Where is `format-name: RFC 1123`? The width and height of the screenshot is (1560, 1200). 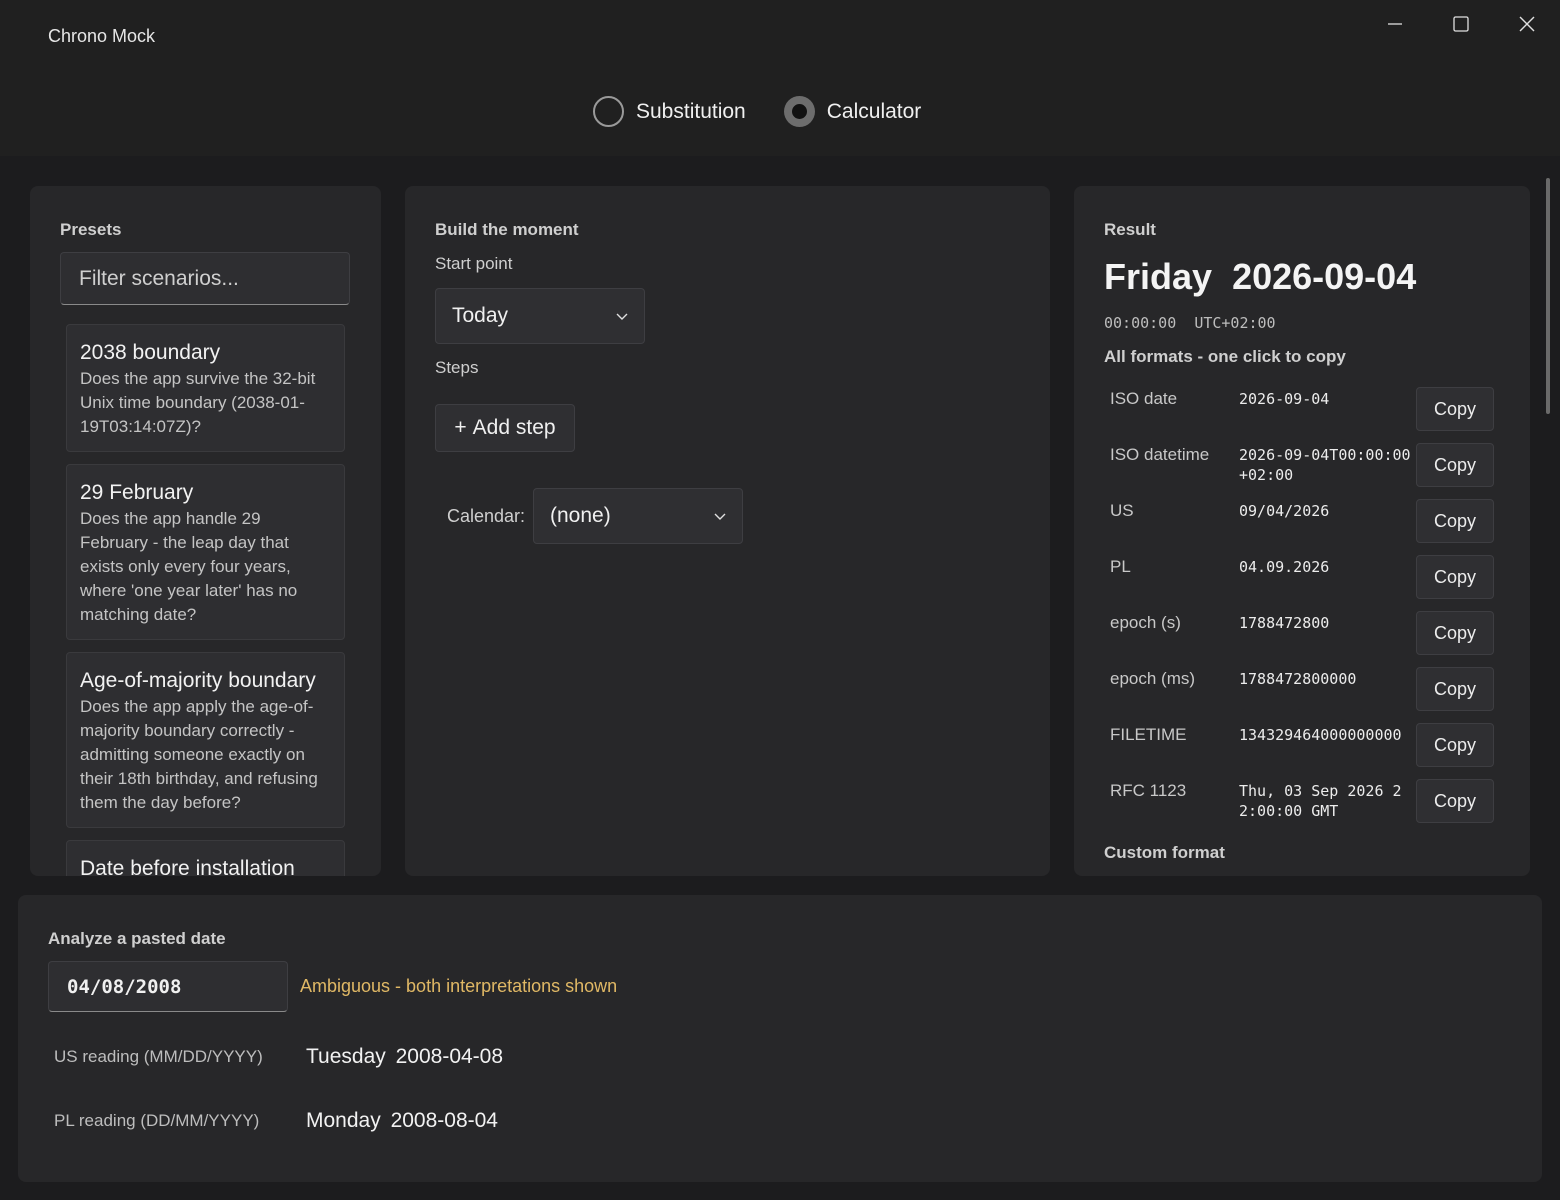 format-name: RFC 1123 is located at coordinates (1148, 790).